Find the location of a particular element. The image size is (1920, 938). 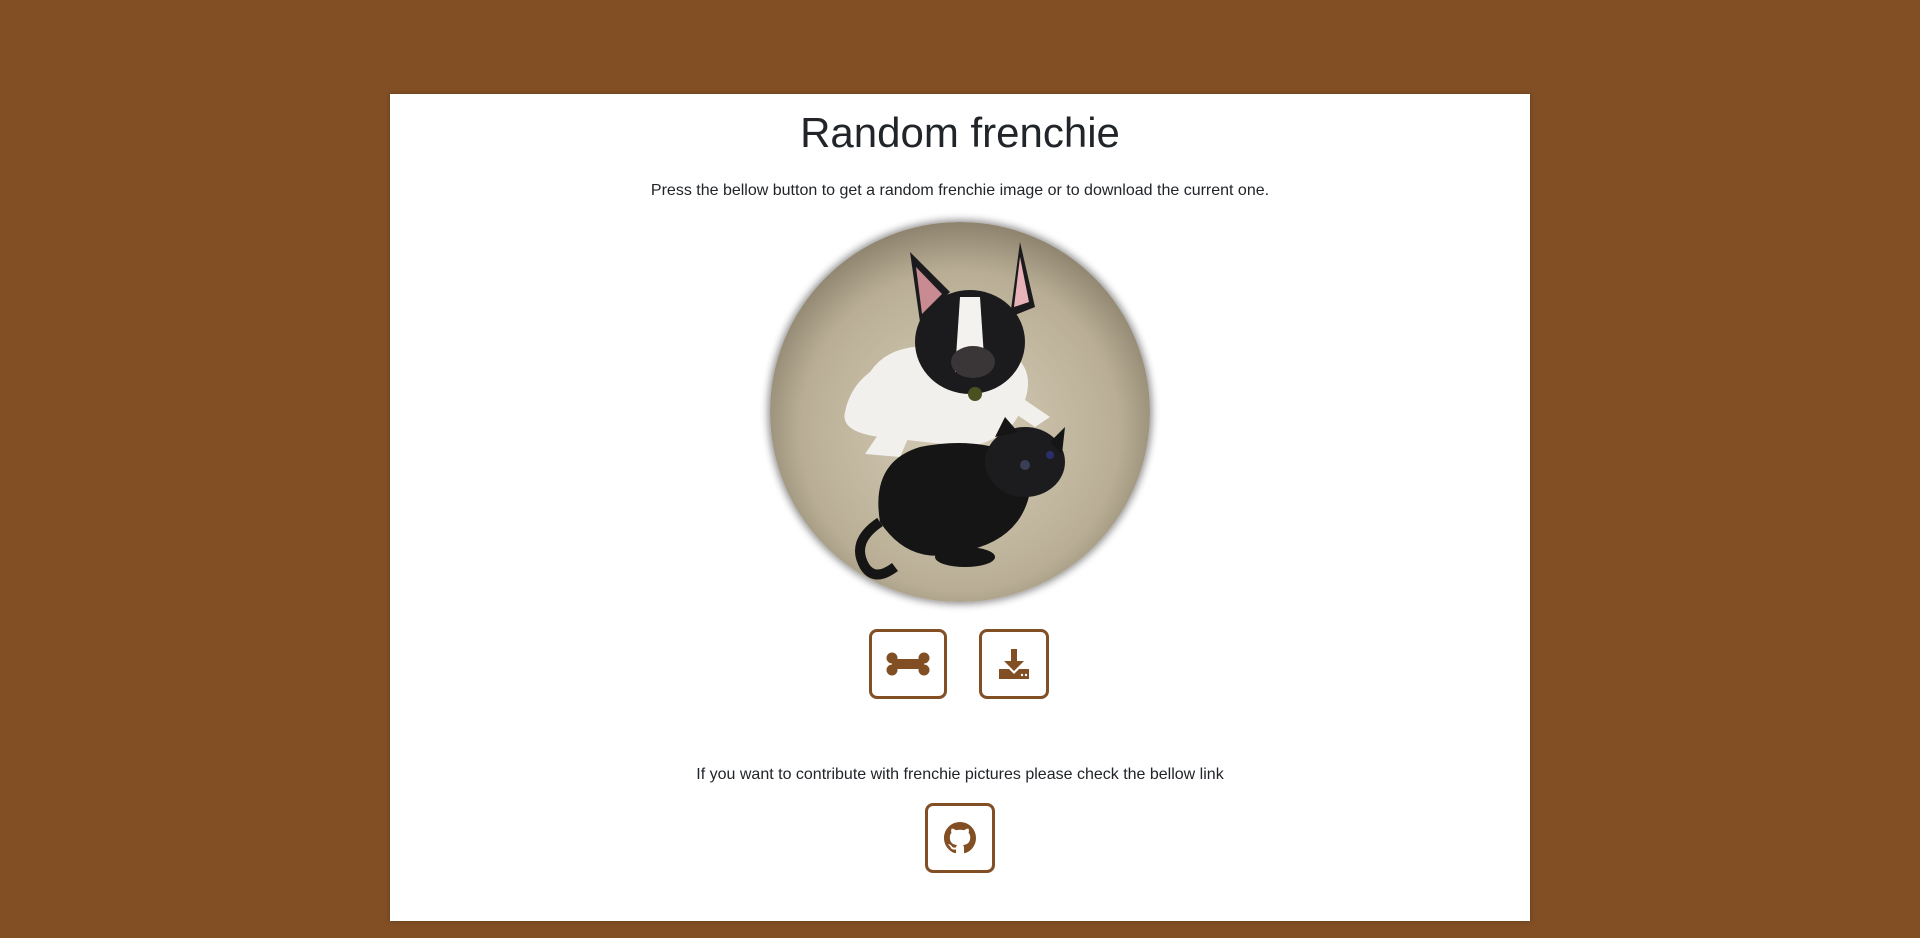

frenchie-photo-illustration is located at coordinates (960, 412).